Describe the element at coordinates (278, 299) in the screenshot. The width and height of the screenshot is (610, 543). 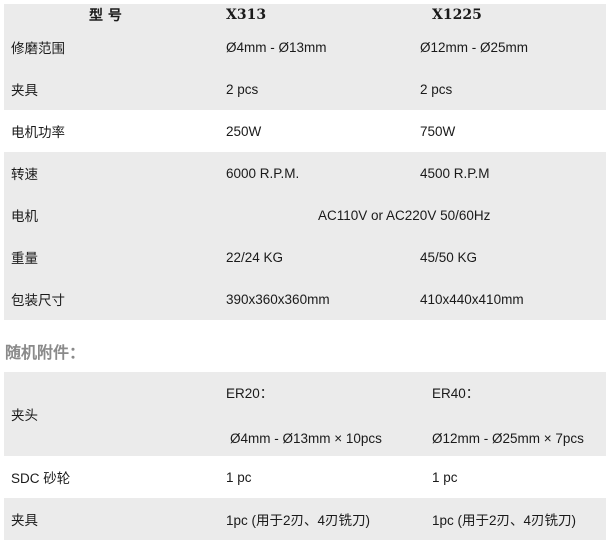
I see `row-value-x313: 390x360x360mm` at that location.